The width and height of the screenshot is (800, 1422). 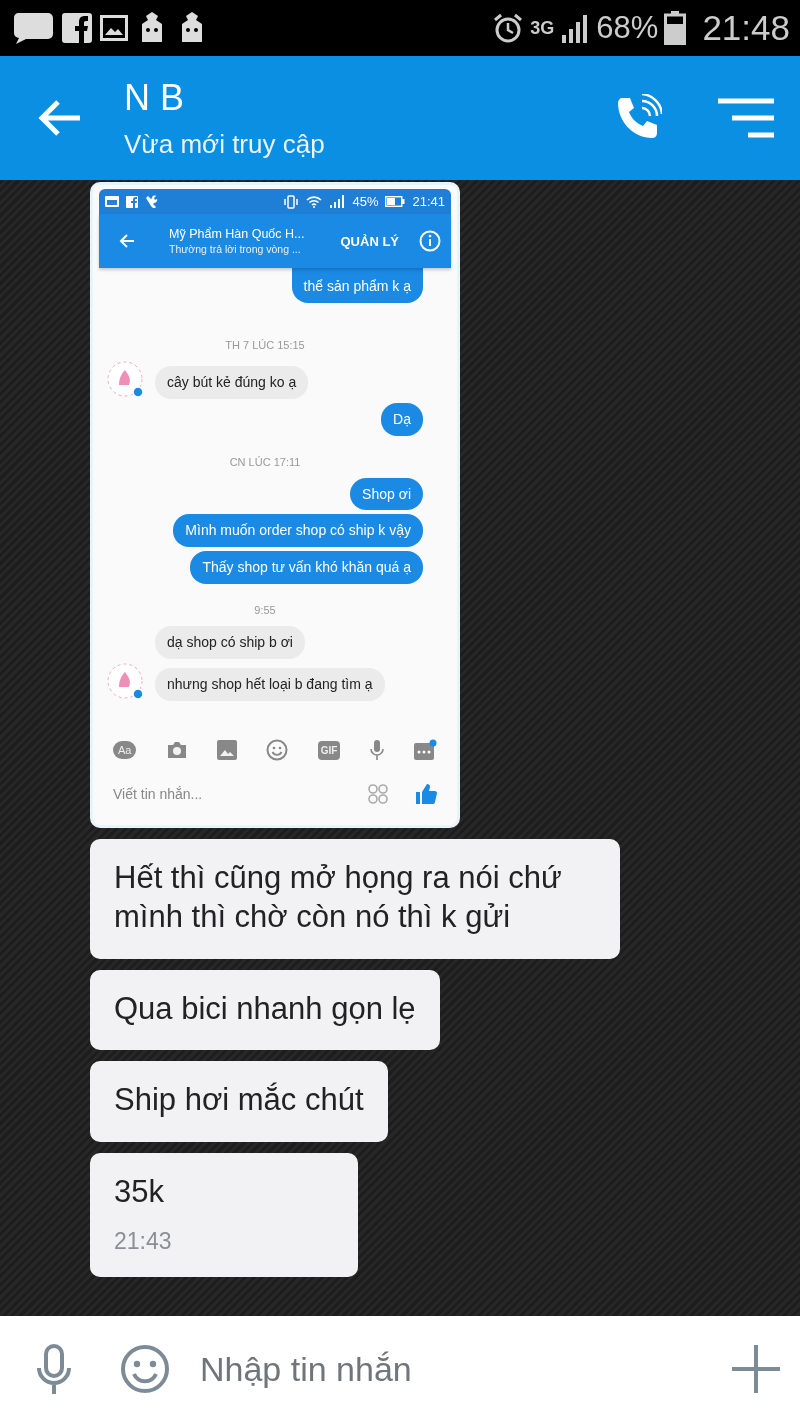 I want to click on message-text: 35k, so click(x=139, y=1192).